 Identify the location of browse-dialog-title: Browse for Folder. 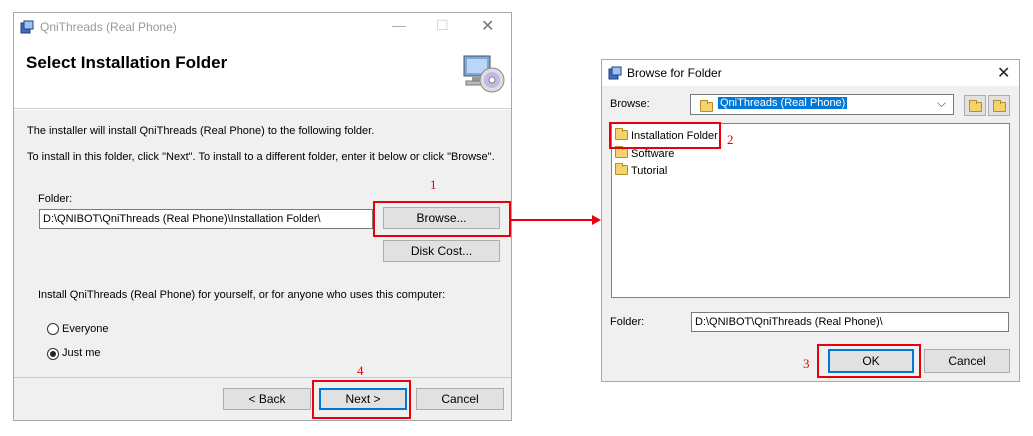
(674, 73).